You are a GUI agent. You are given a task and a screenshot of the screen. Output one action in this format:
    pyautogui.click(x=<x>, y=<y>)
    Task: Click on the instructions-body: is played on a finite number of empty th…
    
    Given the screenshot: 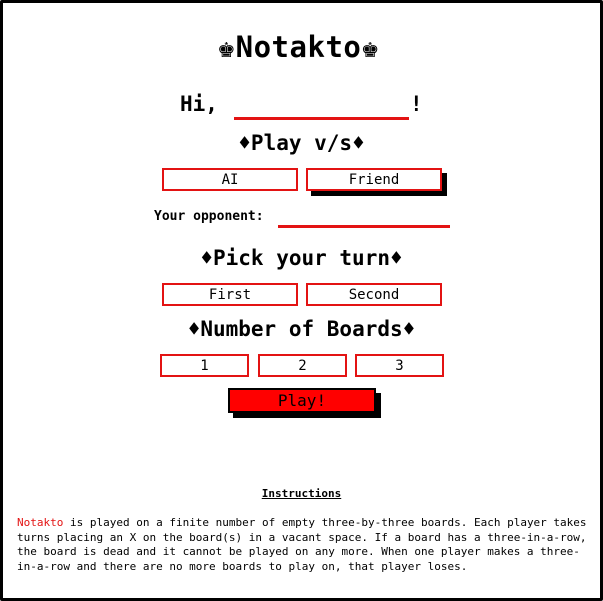 What is the action you would take?
    pyautogui.click(x=302, y=544)
    